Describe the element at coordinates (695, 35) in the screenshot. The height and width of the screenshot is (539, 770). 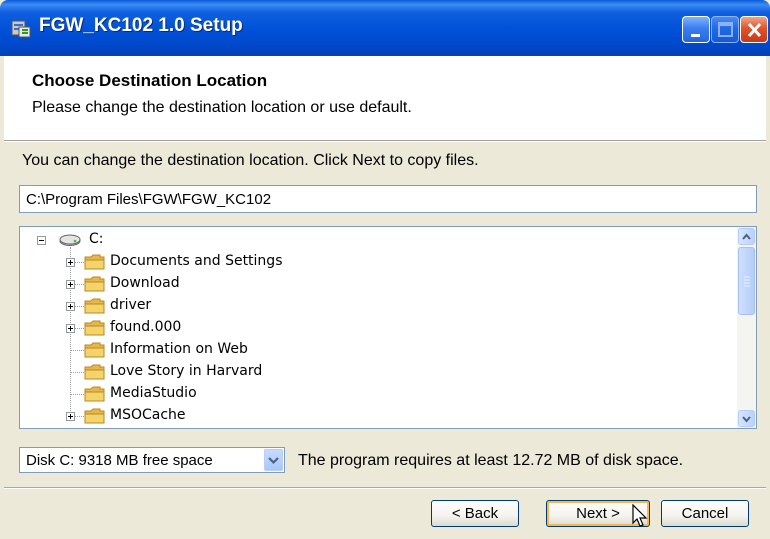
I see `minimize-icon` at that location.